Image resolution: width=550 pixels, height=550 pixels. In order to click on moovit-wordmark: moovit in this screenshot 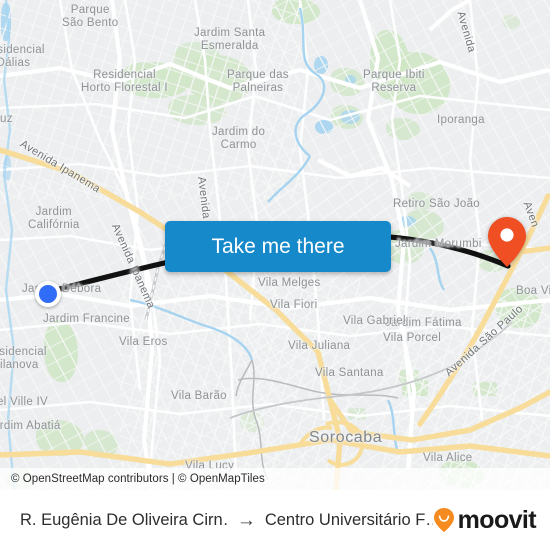, I will do `click(497, 519)`.